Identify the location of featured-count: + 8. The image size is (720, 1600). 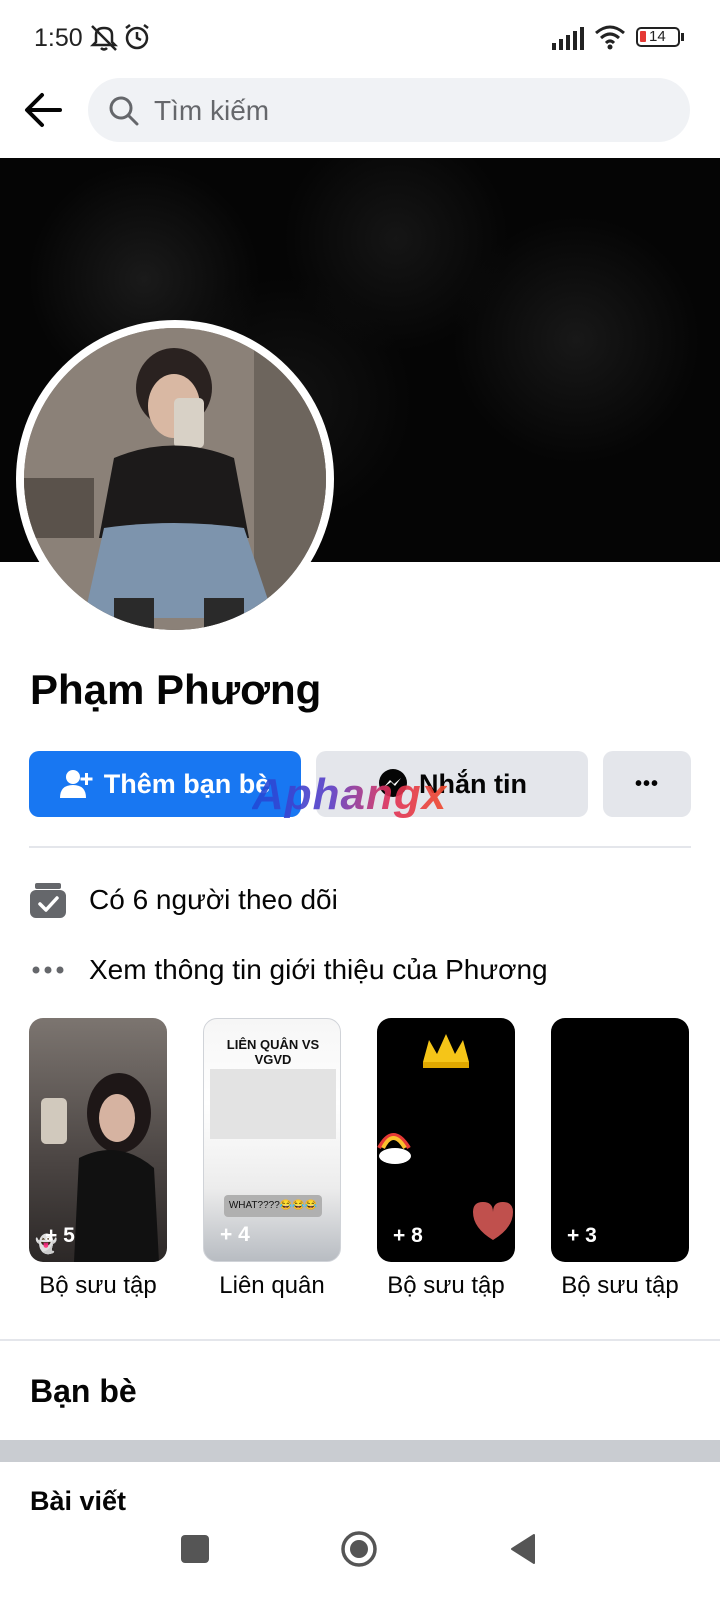
(408, 1235).